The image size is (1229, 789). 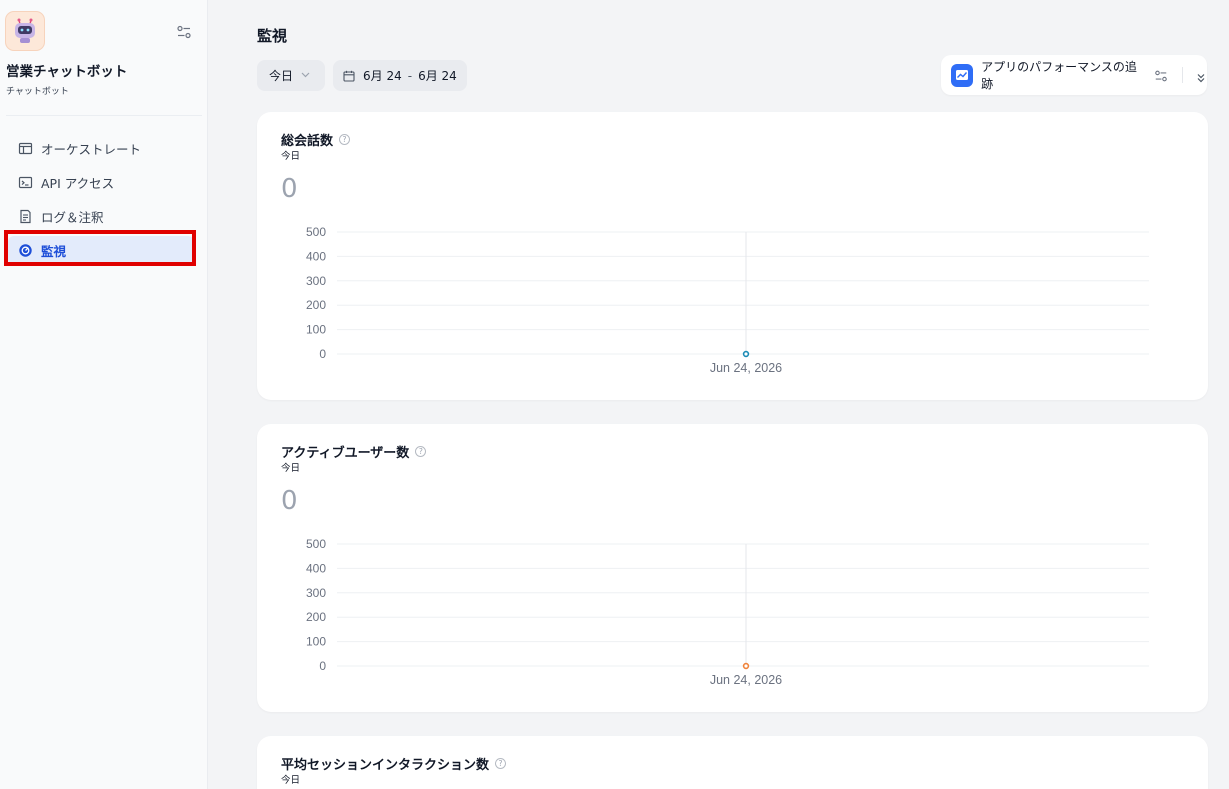 What do you see at coordinates (382, 76) in the screenshot?
I see `date-start: 6月 24` at bounding box center [382, 76].